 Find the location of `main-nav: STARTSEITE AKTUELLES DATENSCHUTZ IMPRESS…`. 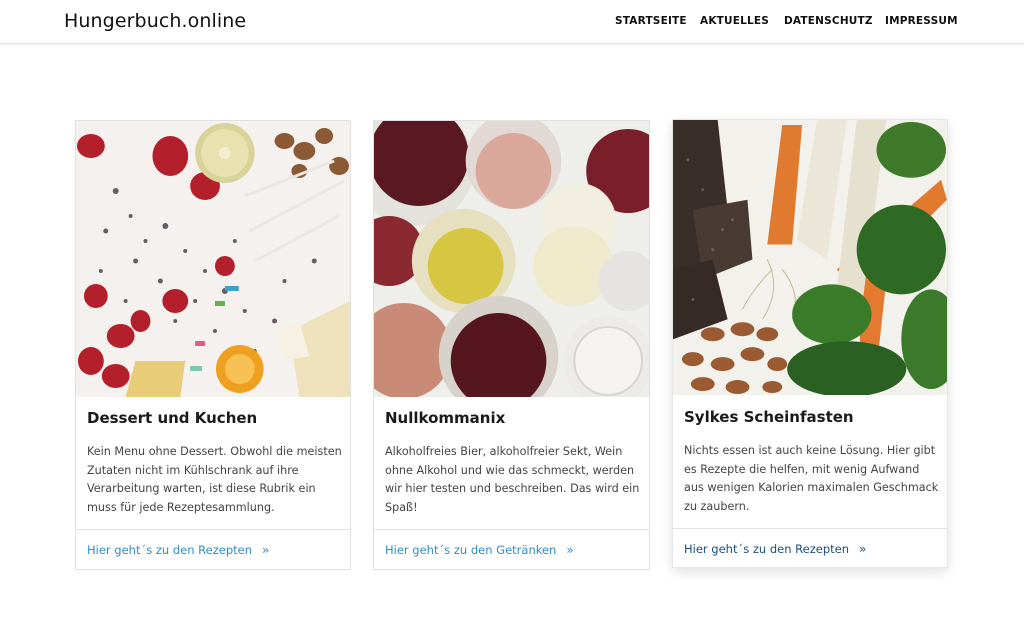

main-nav: STARTSEITE AKTUELLES DATENSCHUTZ IMPRESS… is located at coordinates (512, 23).